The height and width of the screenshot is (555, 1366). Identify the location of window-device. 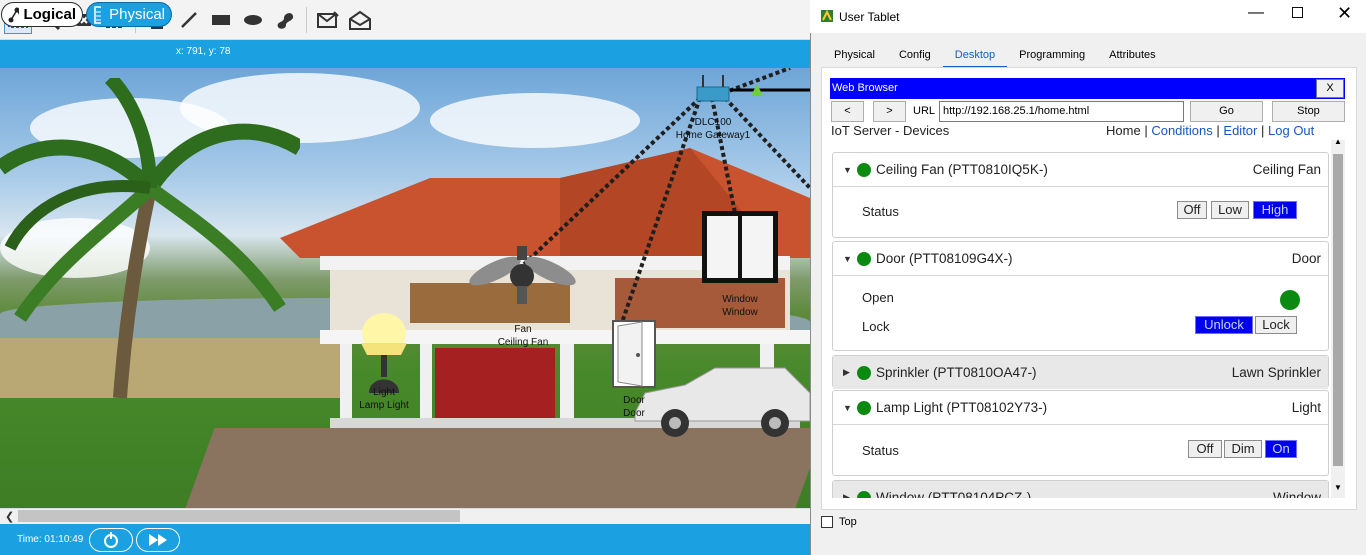
(740, 247).